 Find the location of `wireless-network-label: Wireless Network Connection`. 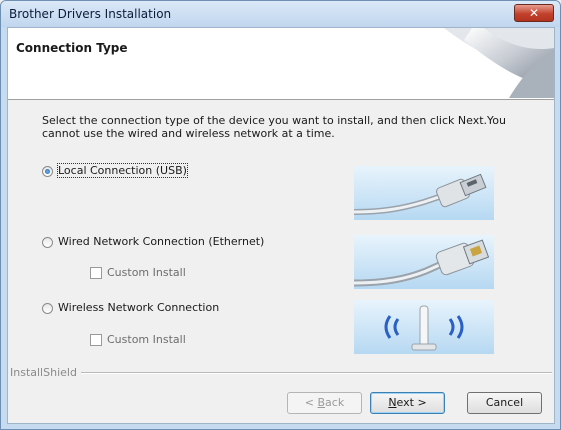

wireless-network-label: Wireless Network Connection is located at coordinates (138, 307).